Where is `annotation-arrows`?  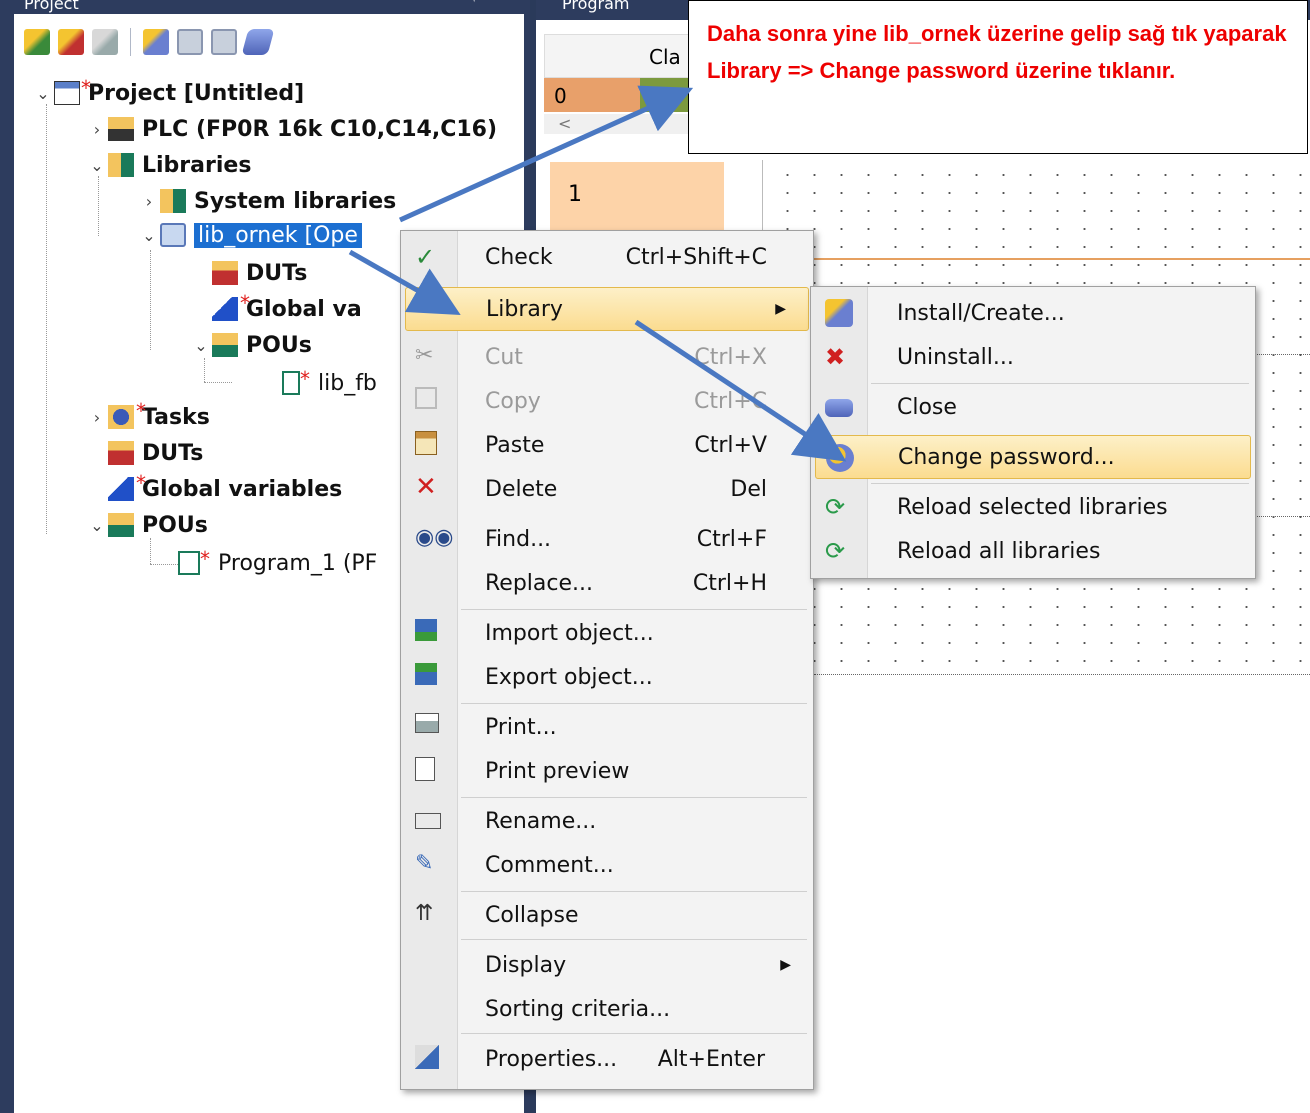 annotation-arrows is located at coordinates (597, 273).